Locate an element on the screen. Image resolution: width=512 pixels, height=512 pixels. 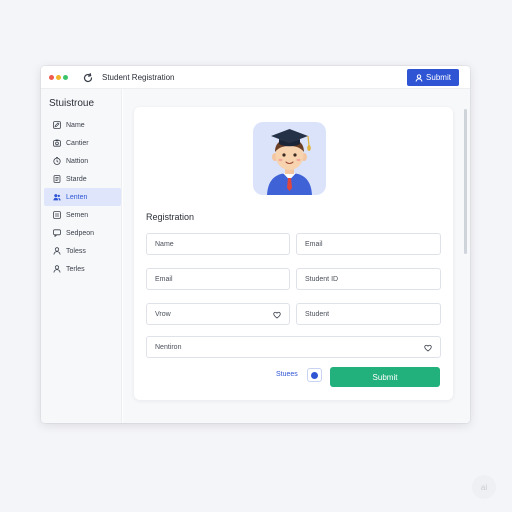
vrow-placeholder: Vrow is located at coordinates (163, 314).